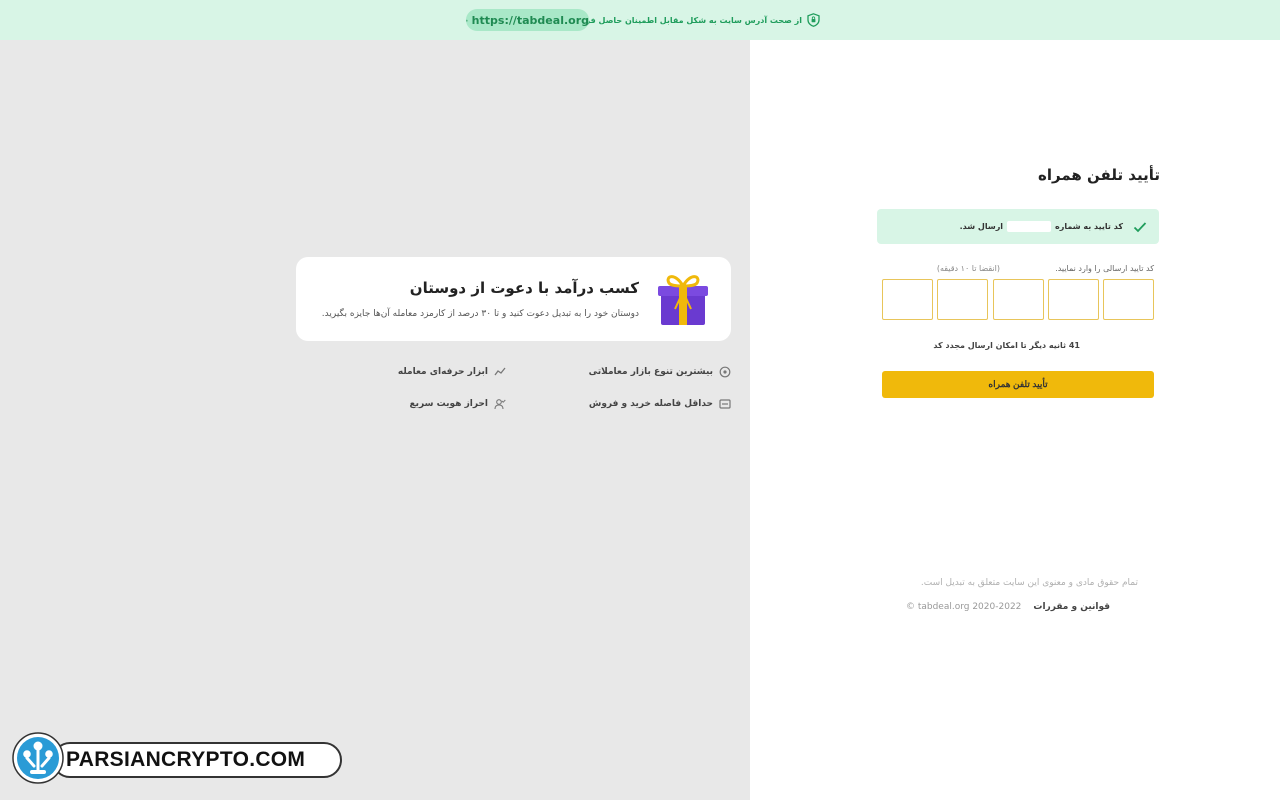 This screenshot has width=1280, height=800. What do you see at coordinates (813, 20) in the screenshot?
I see `shield-icon` at bounding box center [813, 20].